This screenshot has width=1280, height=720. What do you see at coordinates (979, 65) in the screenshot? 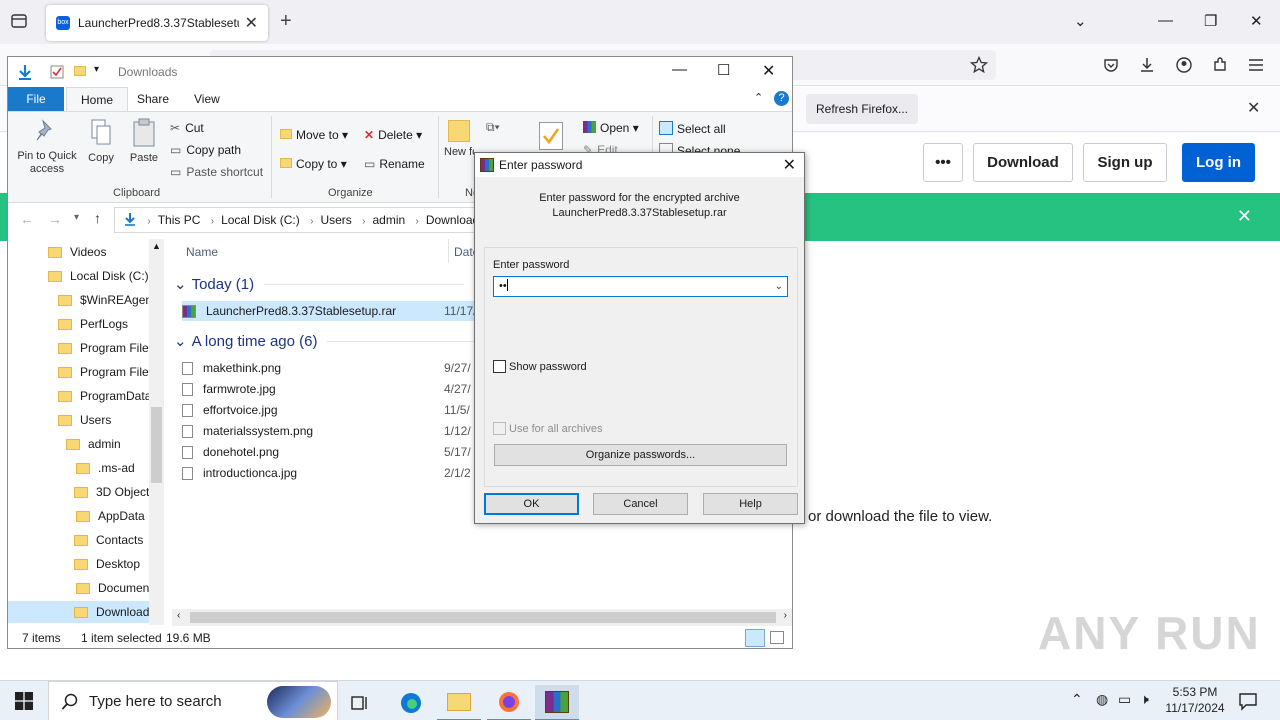
I see `bookmark-star-icon` at bounding box center [979, 65].